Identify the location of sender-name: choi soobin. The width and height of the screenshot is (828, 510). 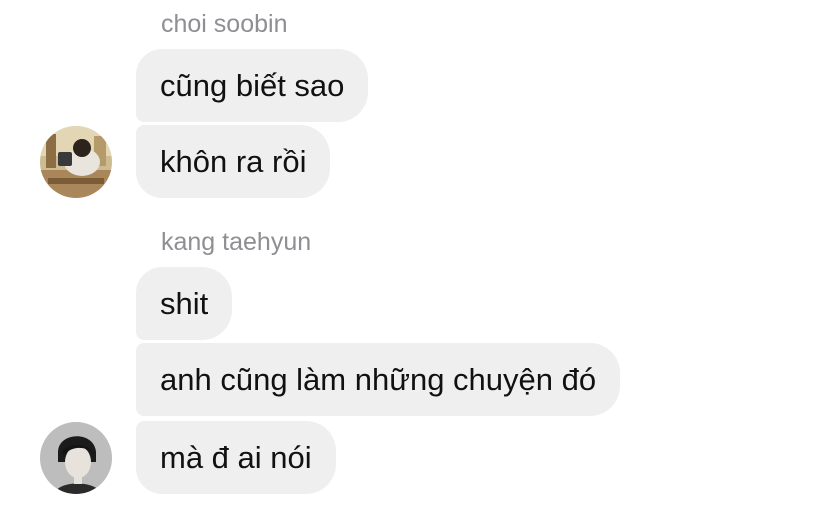
(224, 24).